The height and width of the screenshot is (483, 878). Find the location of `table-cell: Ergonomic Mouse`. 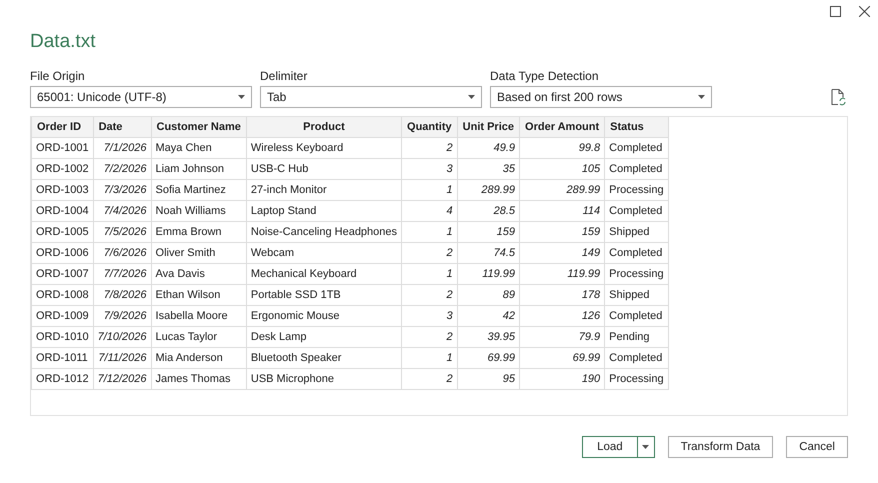

table-cell: Ergonomic Mouse is located at coordinates (324, 316).